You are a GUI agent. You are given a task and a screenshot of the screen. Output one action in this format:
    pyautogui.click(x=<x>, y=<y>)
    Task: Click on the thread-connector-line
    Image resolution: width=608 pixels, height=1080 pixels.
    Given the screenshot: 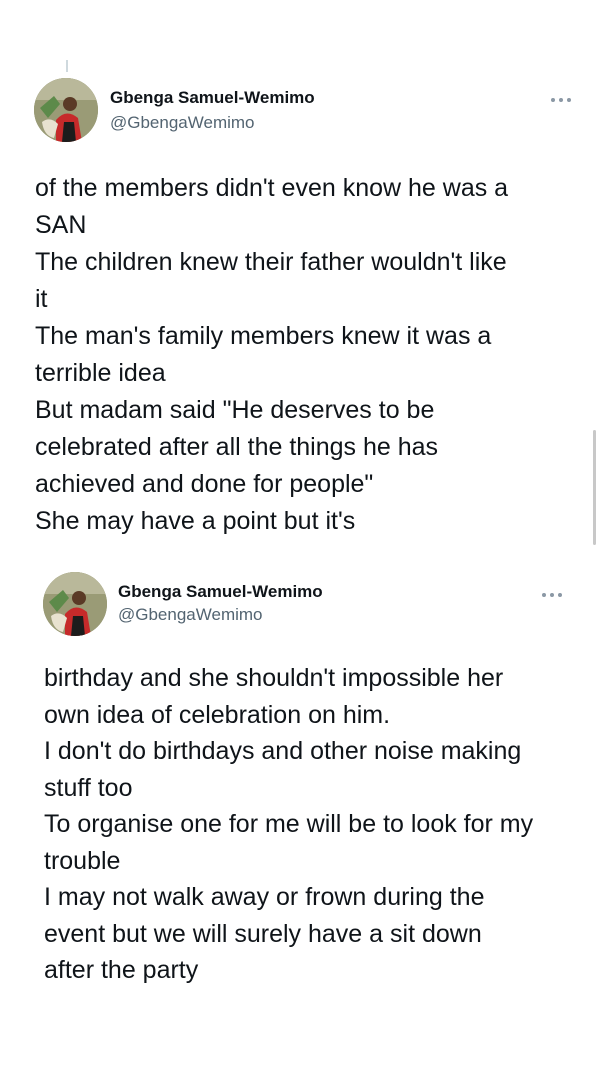 What is the action you would take?
    pyautogui.click(x=67, y=66)
    